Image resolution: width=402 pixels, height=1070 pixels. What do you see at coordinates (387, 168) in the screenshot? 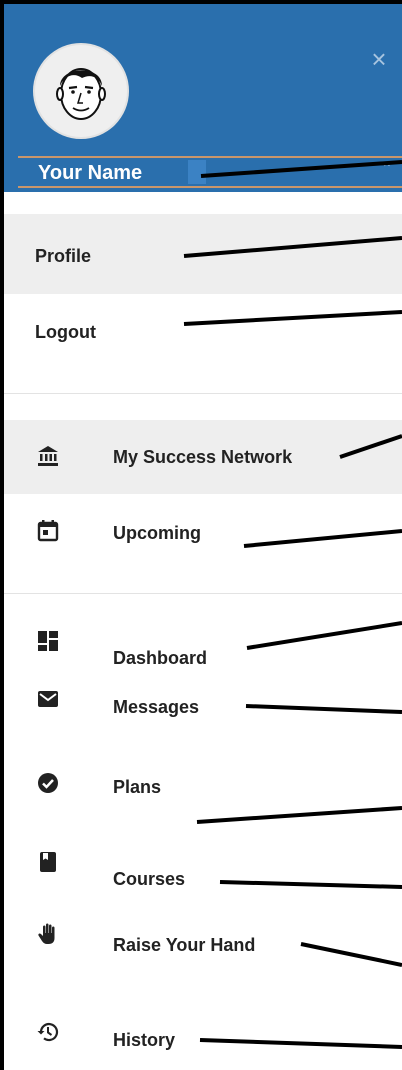
I see `chevron-up-icon: ⌃` at bounding box center [387, 168].